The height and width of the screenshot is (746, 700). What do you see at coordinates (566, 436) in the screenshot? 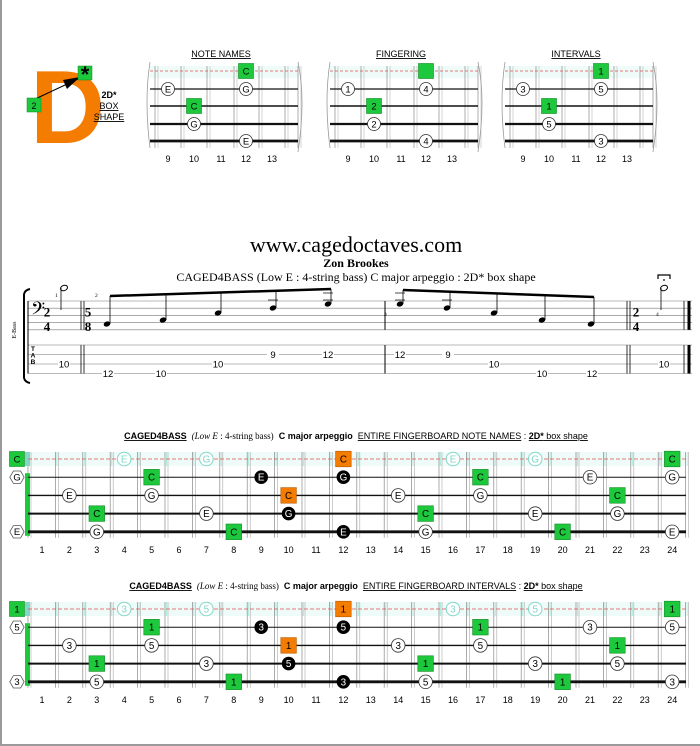
I see `title-part: box shape` at bounding box center [566, 436].